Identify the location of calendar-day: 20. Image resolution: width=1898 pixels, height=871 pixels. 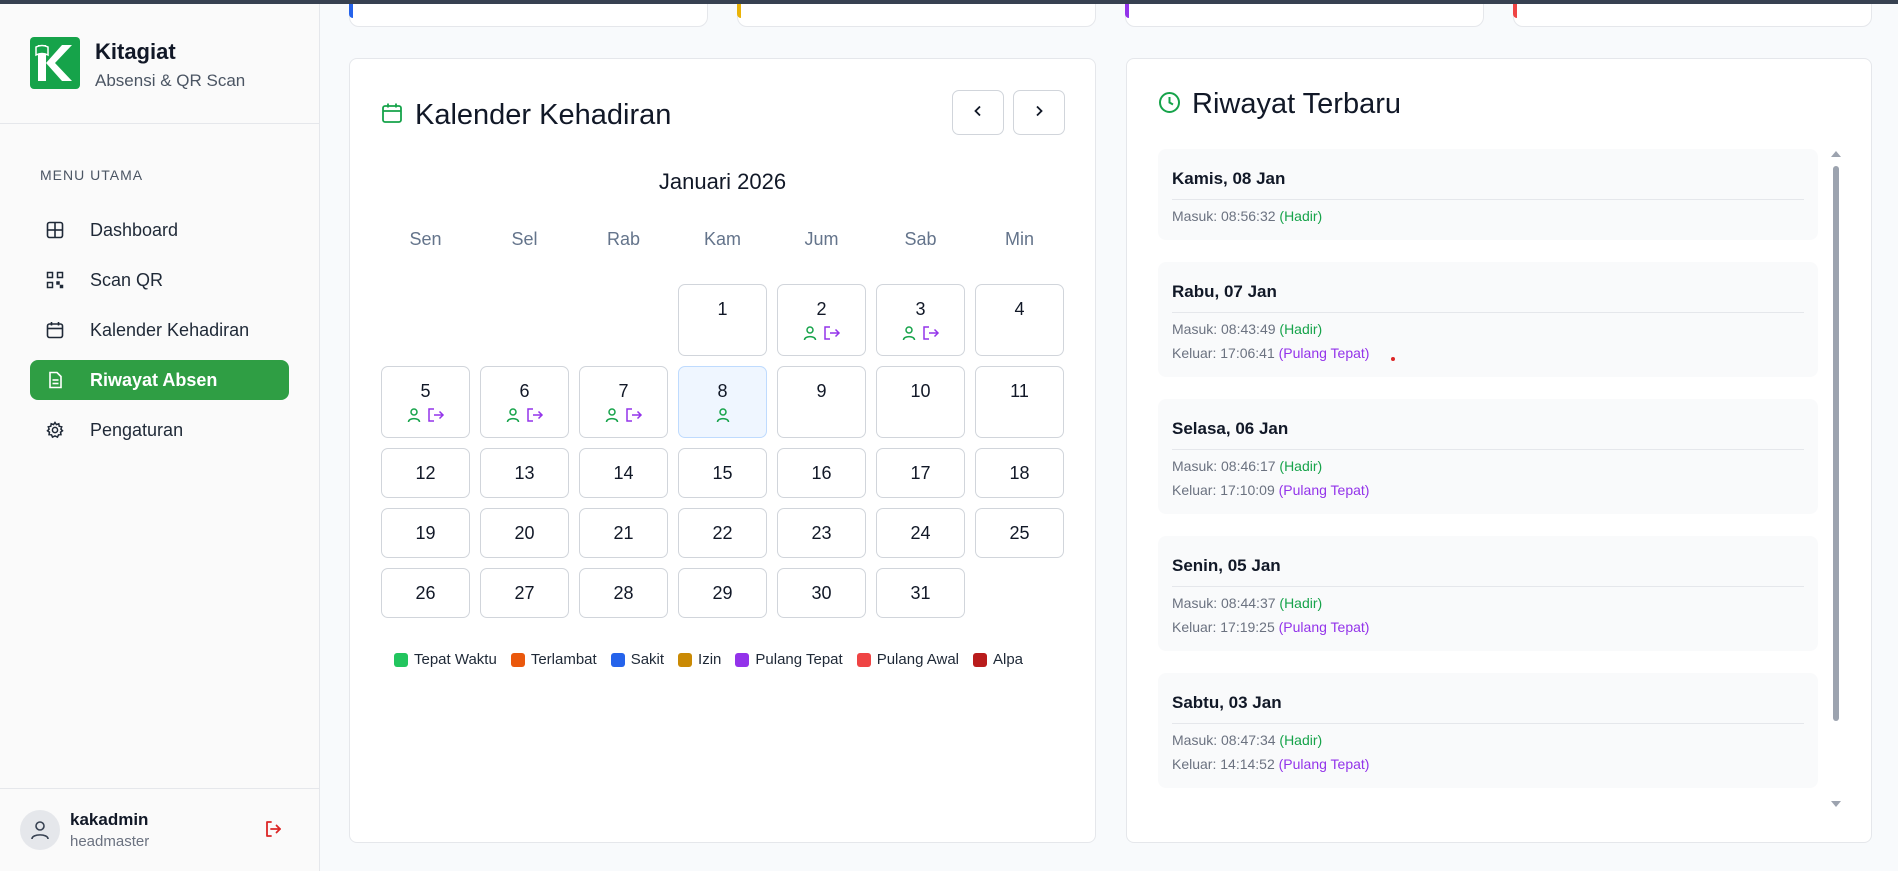
(524, 533).